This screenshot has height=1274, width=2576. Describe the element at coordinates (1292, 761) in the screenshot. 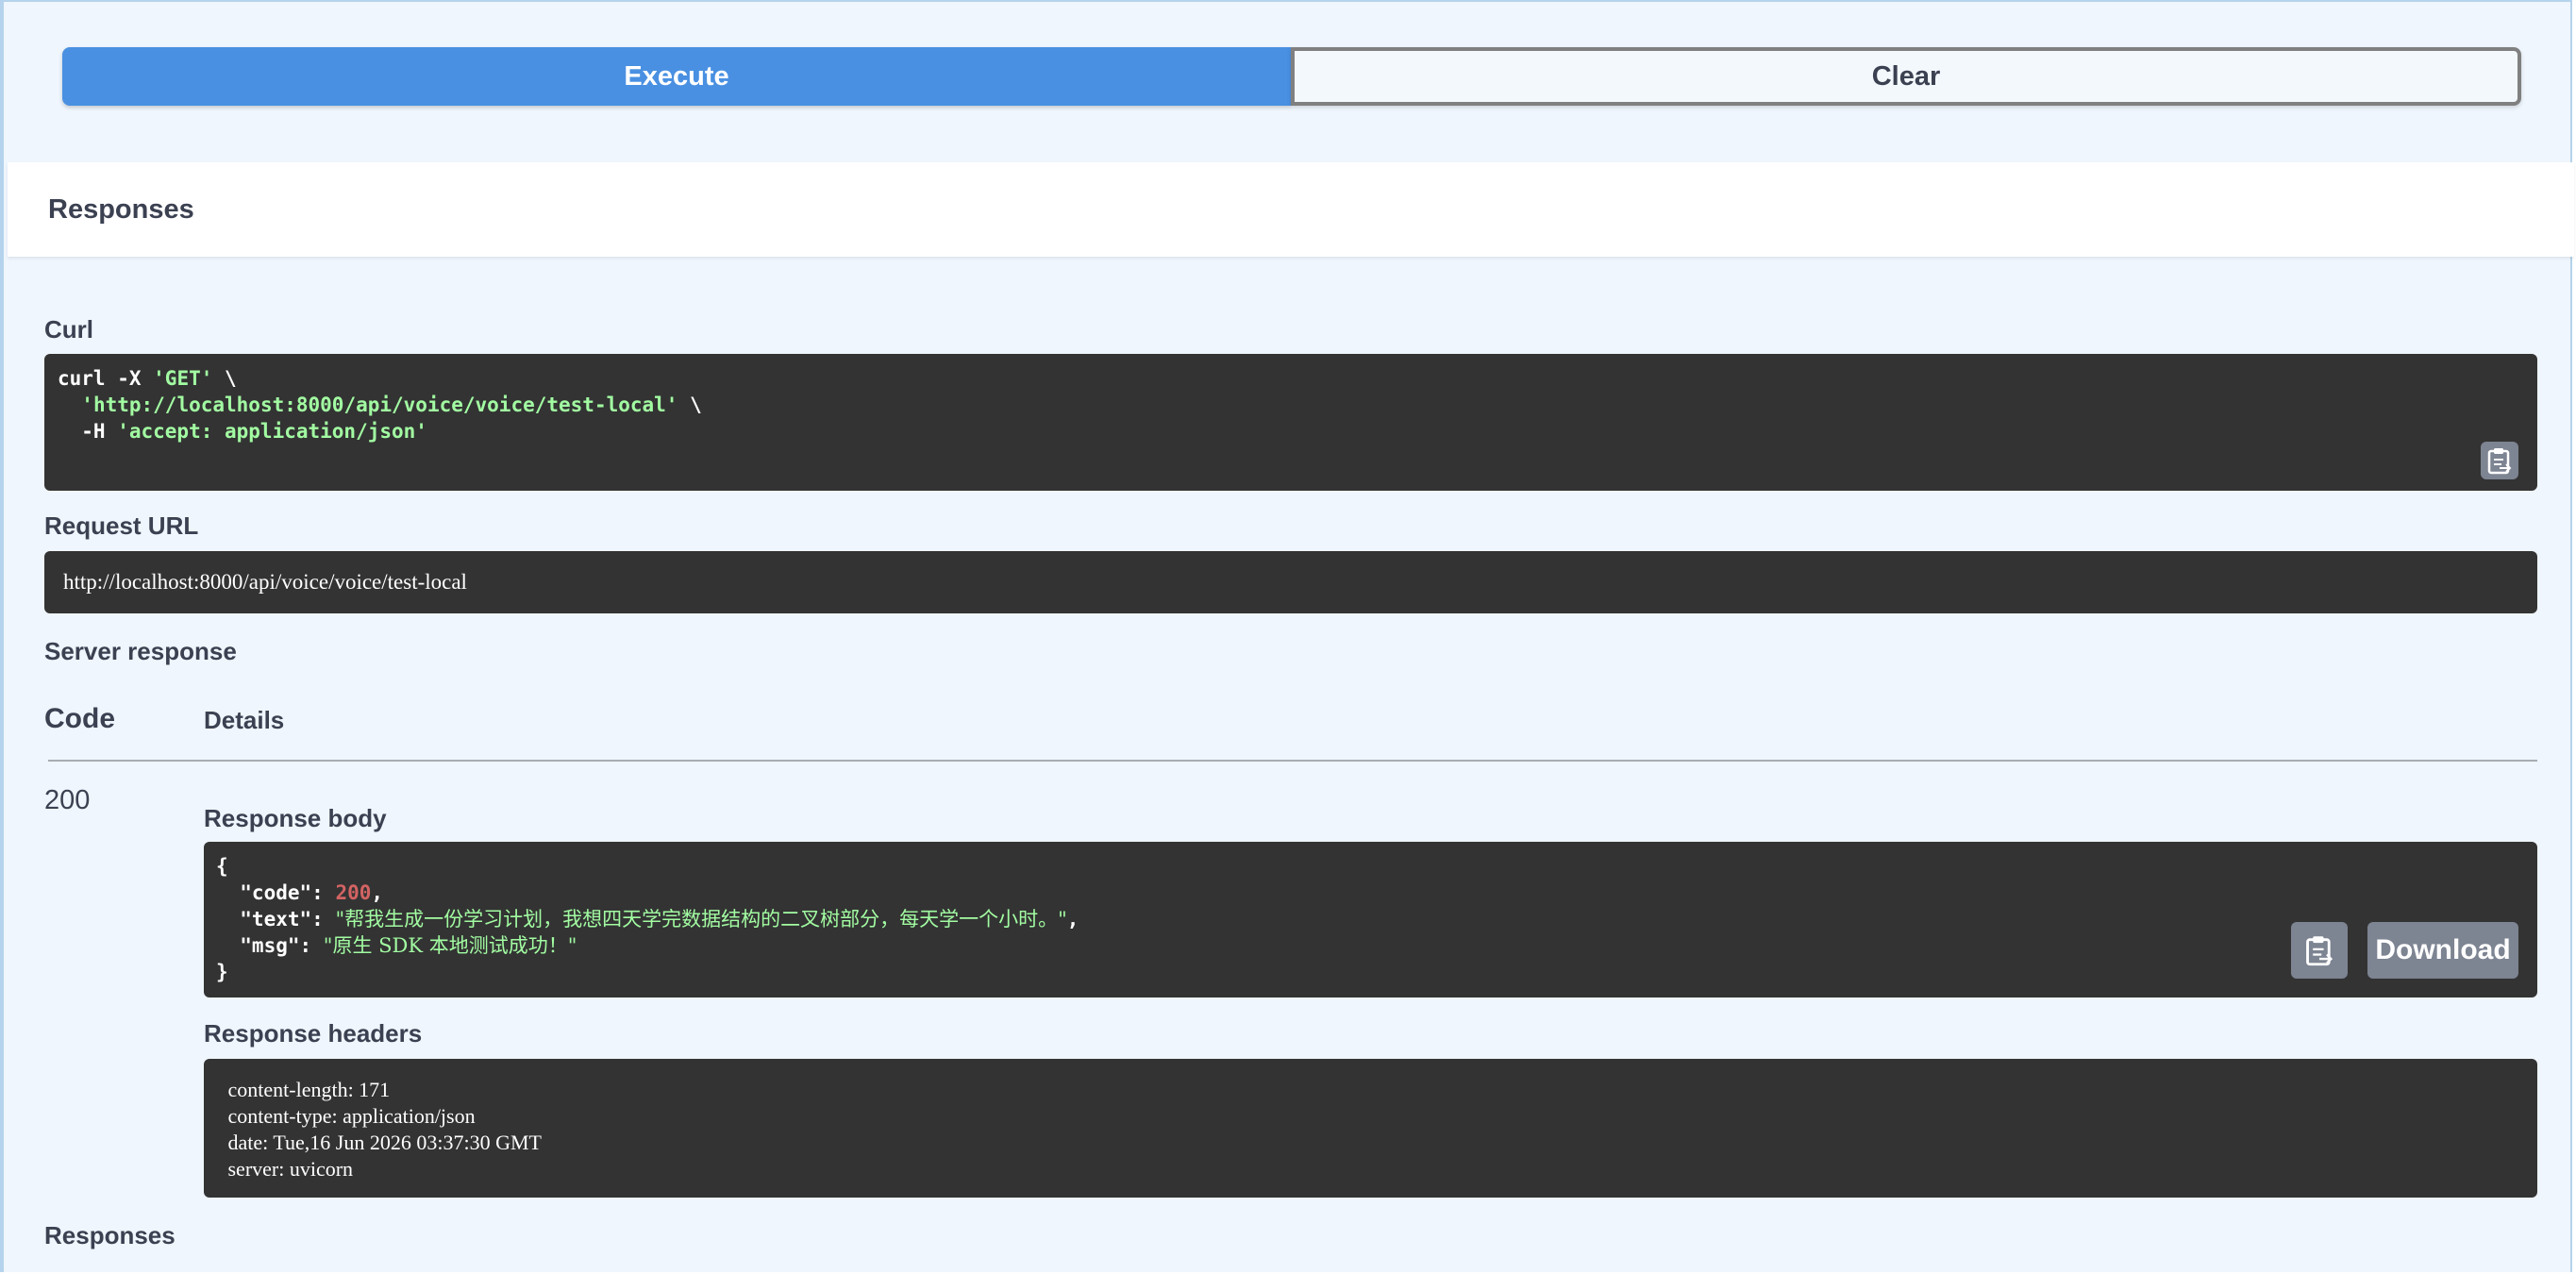

I see `table-header-divider` at that location.